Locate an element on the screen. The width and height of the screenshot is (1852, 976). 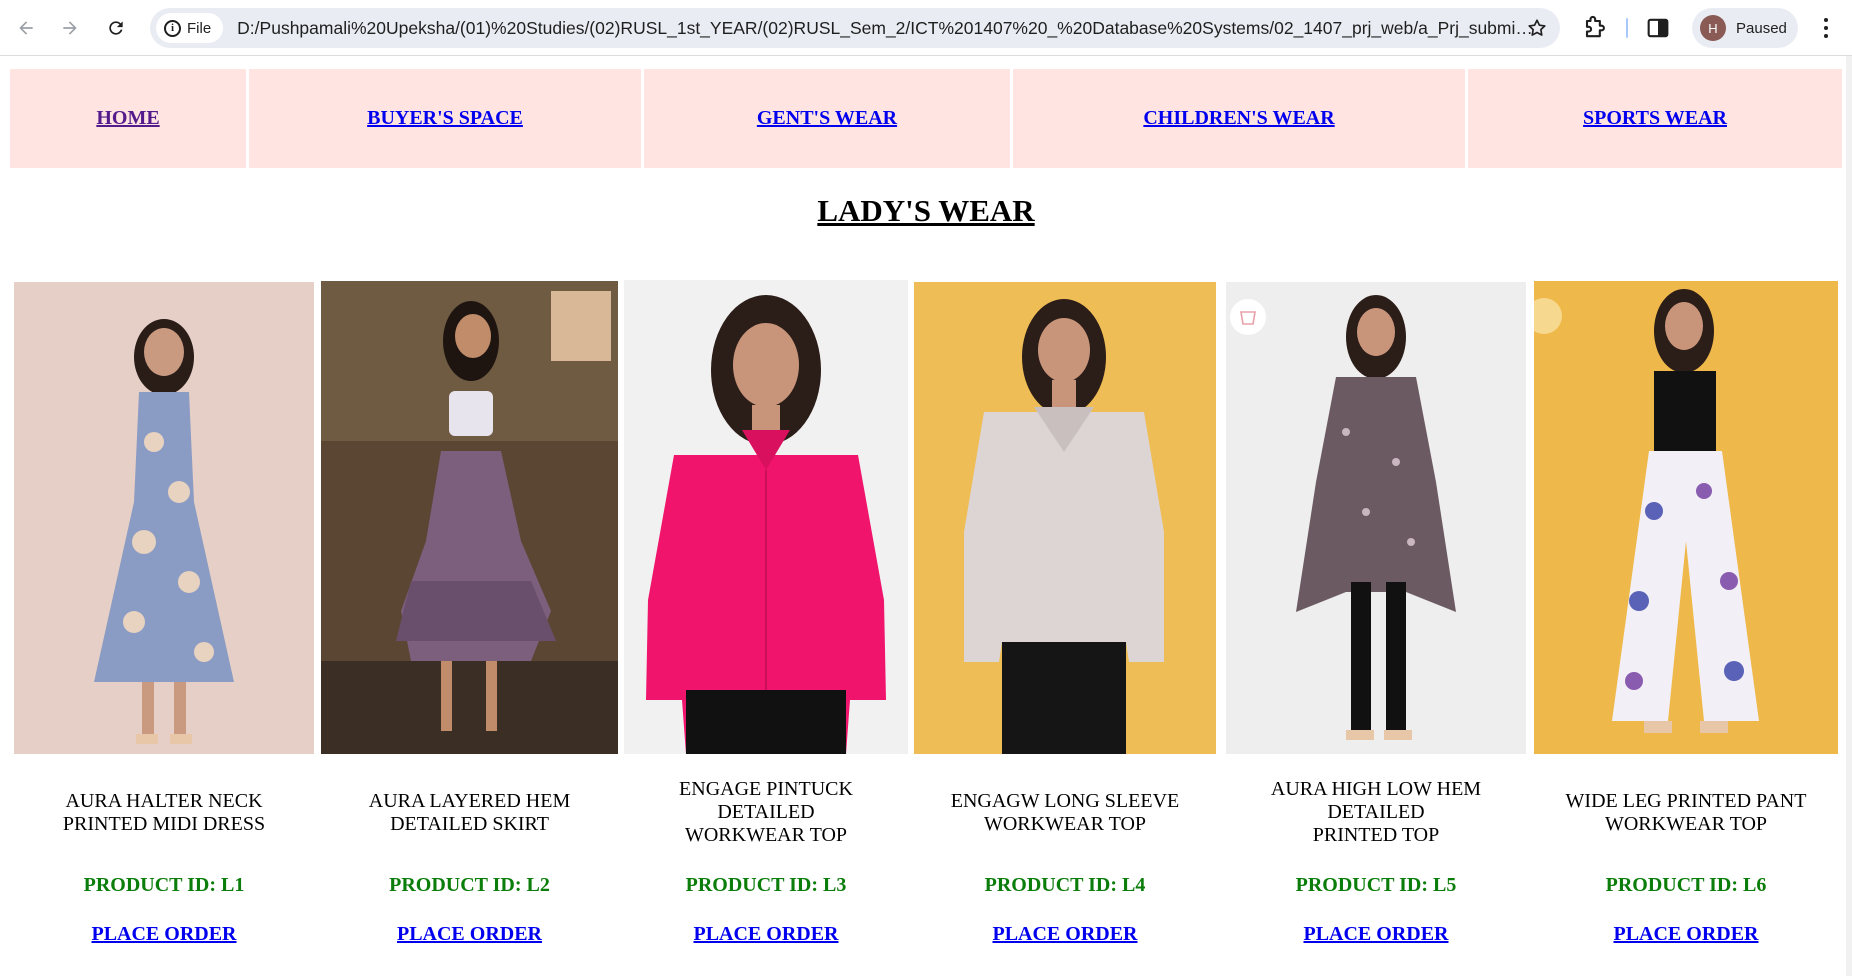
reload-button is located at coordinates (116, 28).